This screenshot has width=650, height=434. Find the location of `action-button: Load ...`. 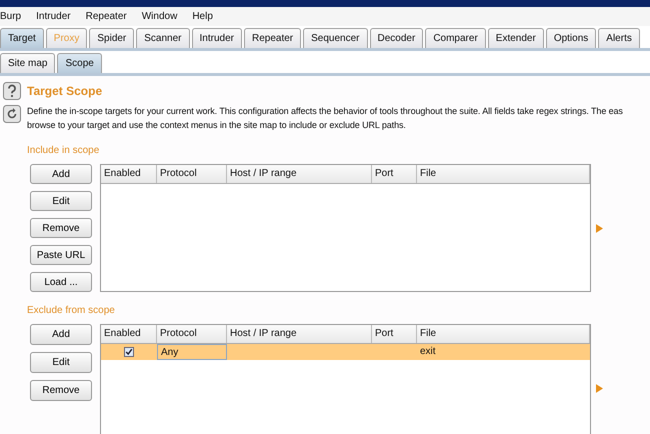

action-button: Load ... is located at coordinates (61, 282).